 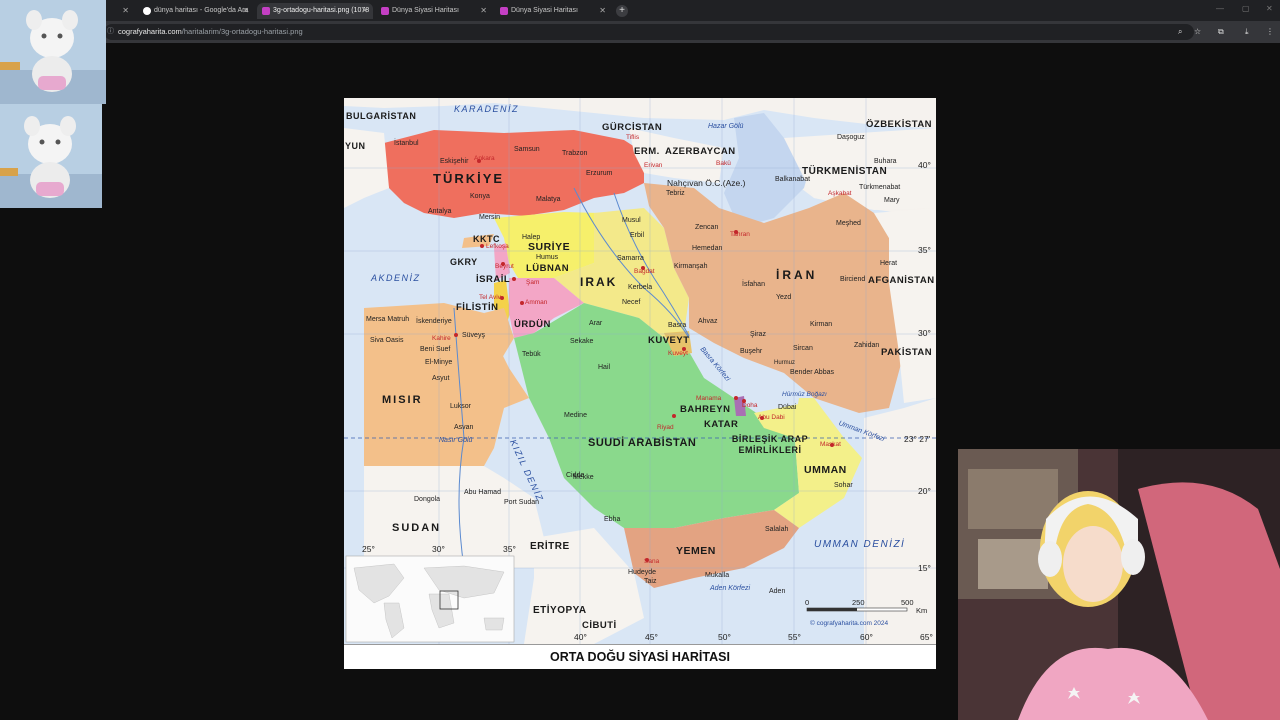 I want to click on label-ankara: Ankara, so click(x=484, y=158).